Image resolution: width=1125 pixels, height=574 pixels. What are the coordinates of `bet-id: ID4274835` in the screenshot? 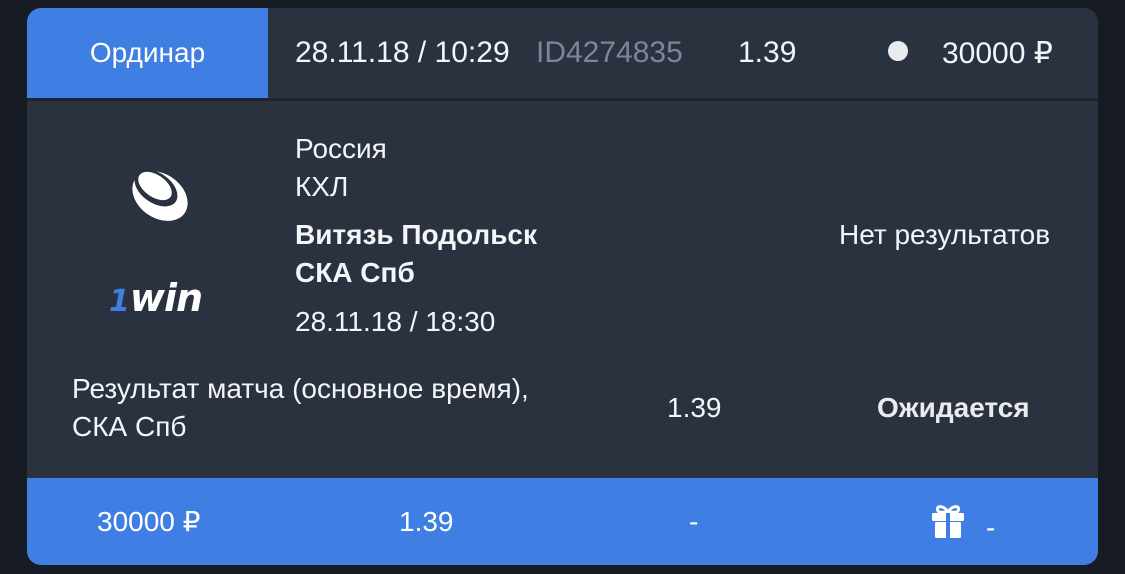 It's located at (609, 52).